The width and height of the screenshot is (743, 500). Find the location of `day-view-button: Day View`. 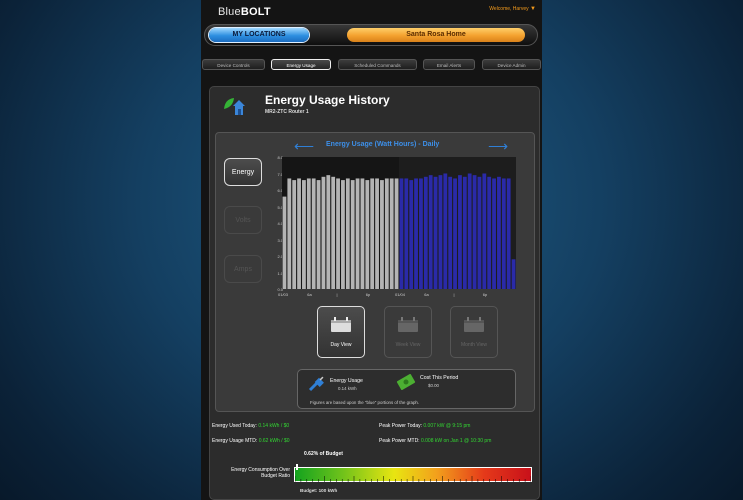

day-view-button: Day View is located at coordinates (341, 332).